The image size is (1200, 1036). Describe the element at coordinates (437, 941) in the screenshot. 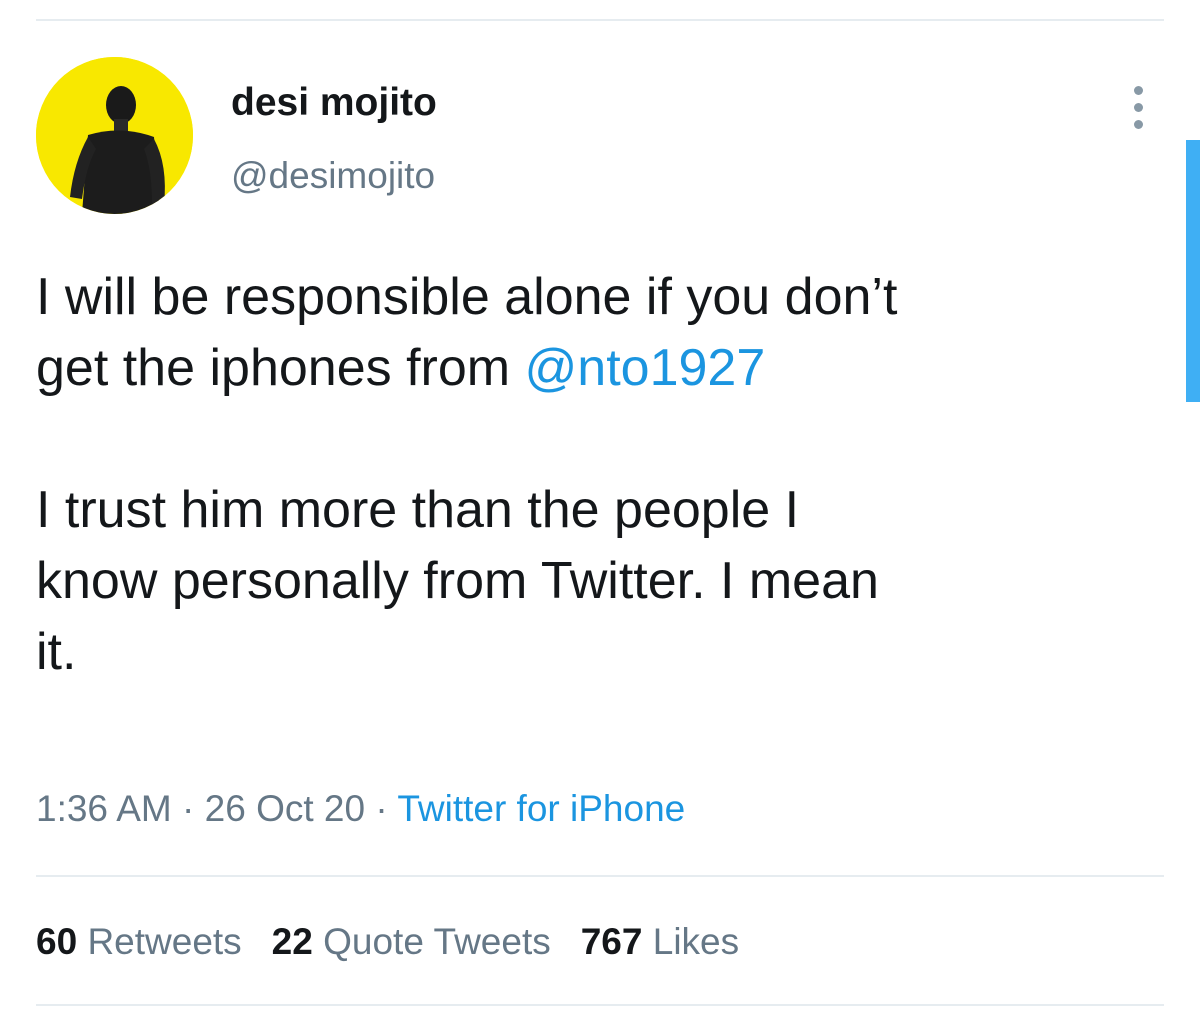

I see `quote-tweets-label: Quote Tweets` at that location.